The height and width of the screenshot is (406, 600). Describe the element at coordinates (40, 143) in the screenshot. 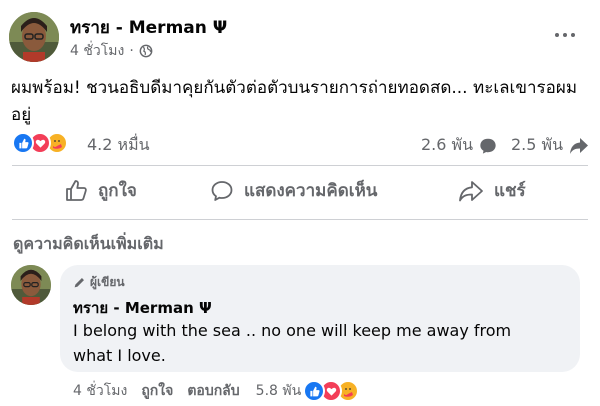

I see `reaction-icons` at that location.